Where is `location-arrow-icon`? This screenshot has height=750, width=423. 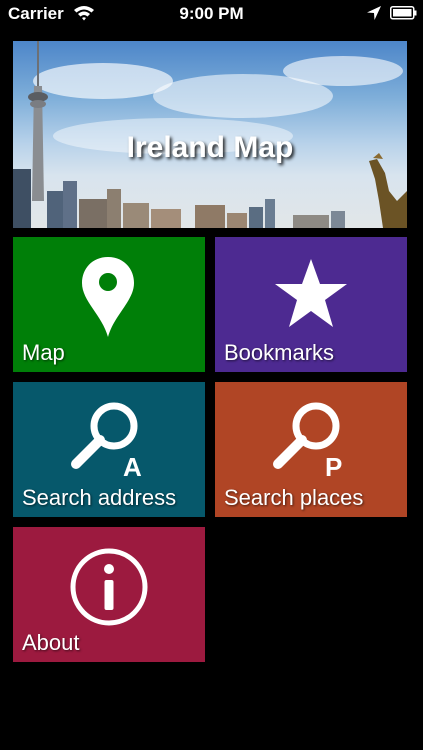 location-arrow-icon is located at coordinates (374, 15).